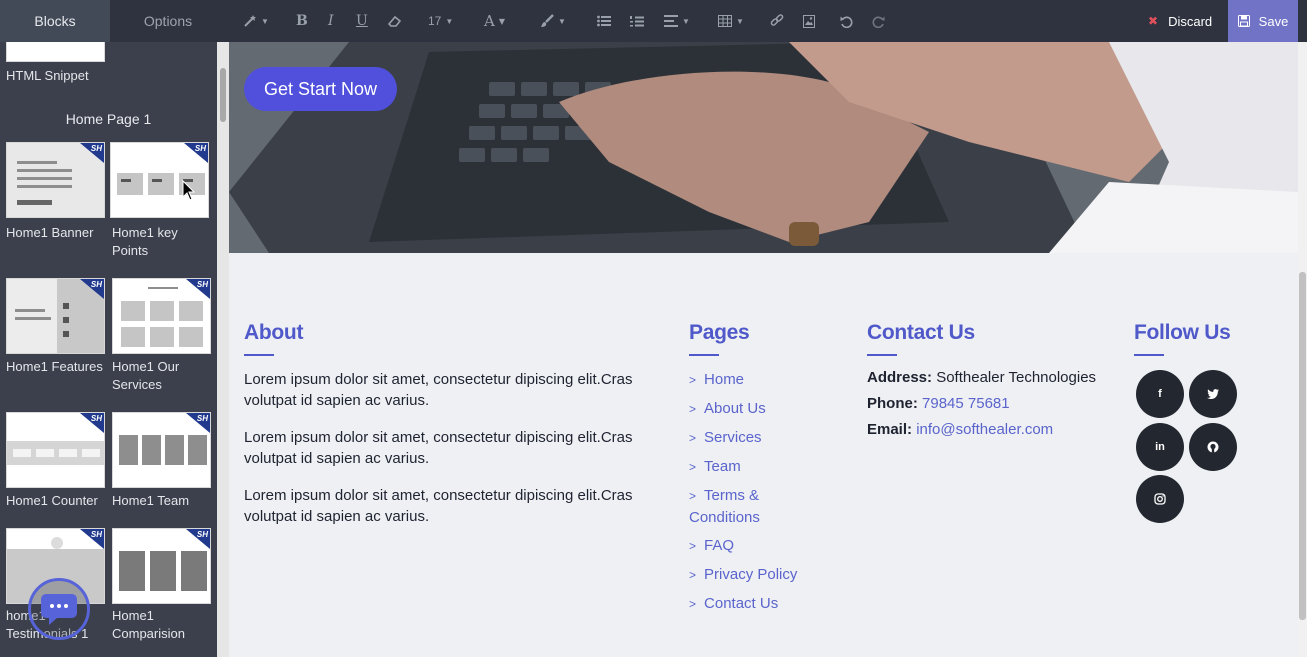 The width and height of the screenshot is (1307, 657). What do you see at coordinates (145, 241) in the screenshot?
I see `block-label: Home1 key Points` at bounding box center [145, 241].